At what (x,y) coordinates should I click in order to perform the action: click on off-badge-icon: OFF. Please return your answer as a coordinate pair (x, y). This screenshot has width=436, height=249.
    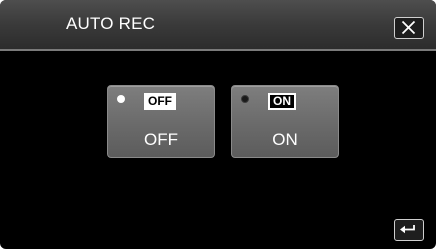
    Looking at the image, I should click on (160, 101).